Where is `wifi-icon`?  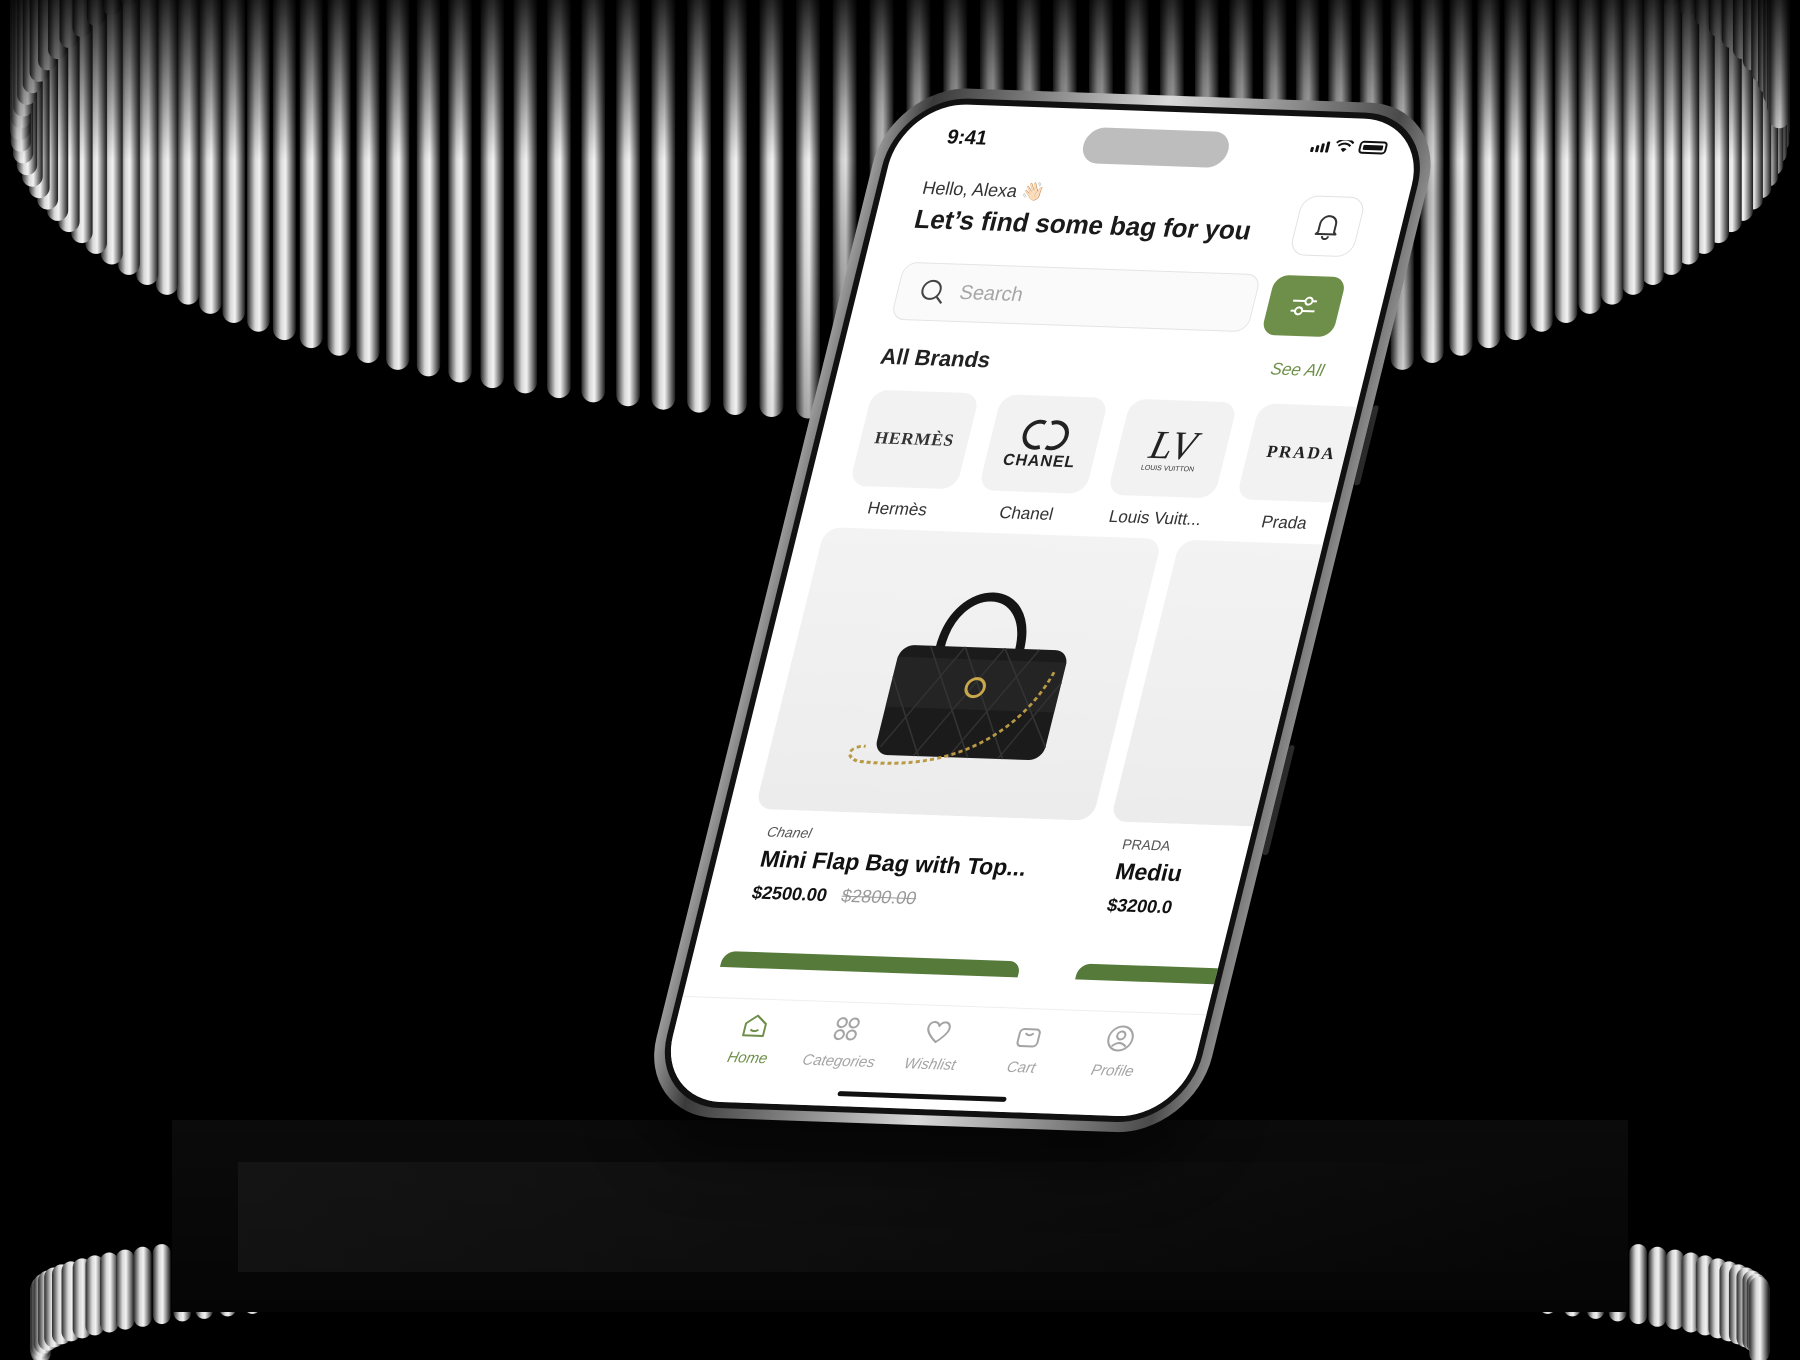 wifi-icon is located at coordinates (1345, 146).